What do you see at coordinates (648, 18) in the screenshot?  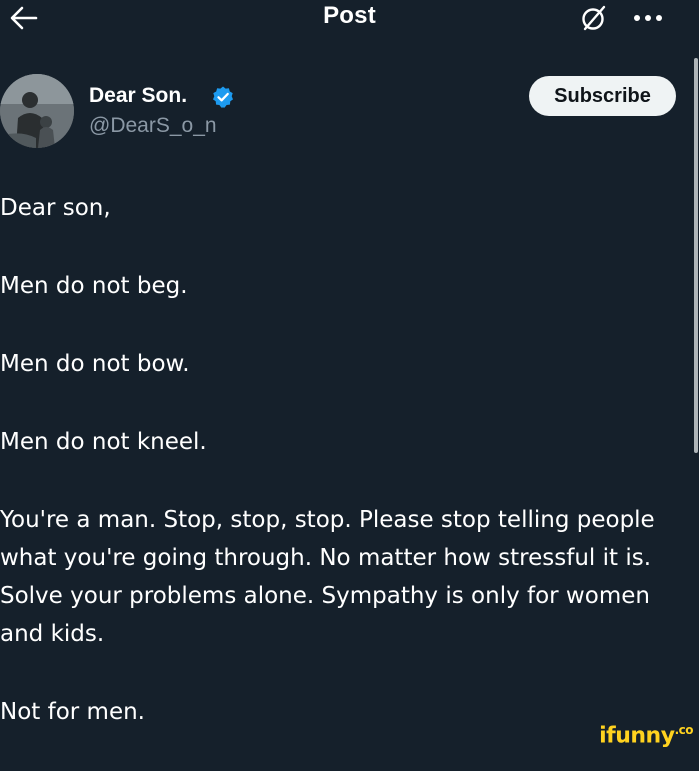 I see `more-horizontal-icon` at bounding box center [648, 18].